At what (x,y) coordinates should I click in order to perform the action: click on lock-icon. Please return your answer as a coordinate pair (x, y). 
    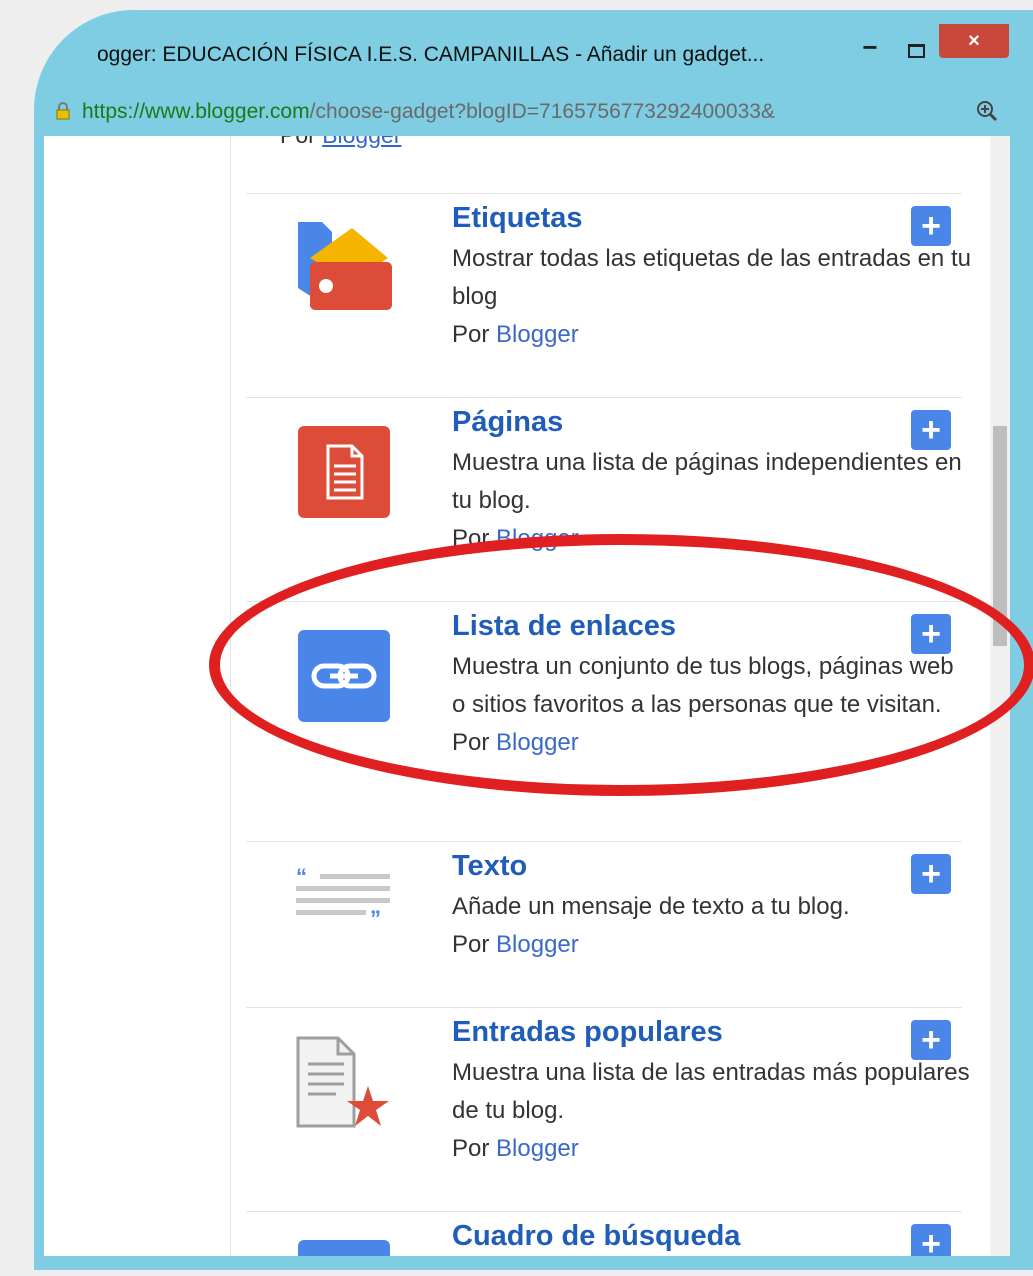
    Looking at the image, I should click on (63, 111).